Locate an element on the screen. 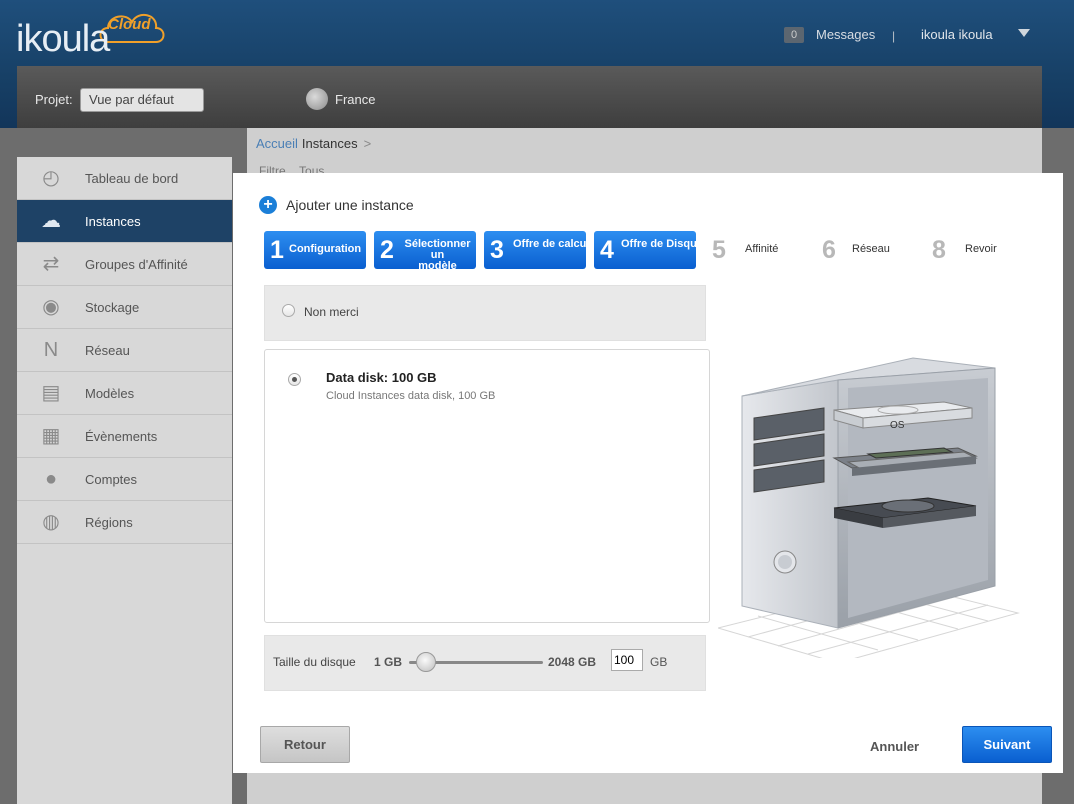 This screenshot has height=804, width=1074. project-bar: Projet: Vue par défaut France is located at coordinates (529, 97).